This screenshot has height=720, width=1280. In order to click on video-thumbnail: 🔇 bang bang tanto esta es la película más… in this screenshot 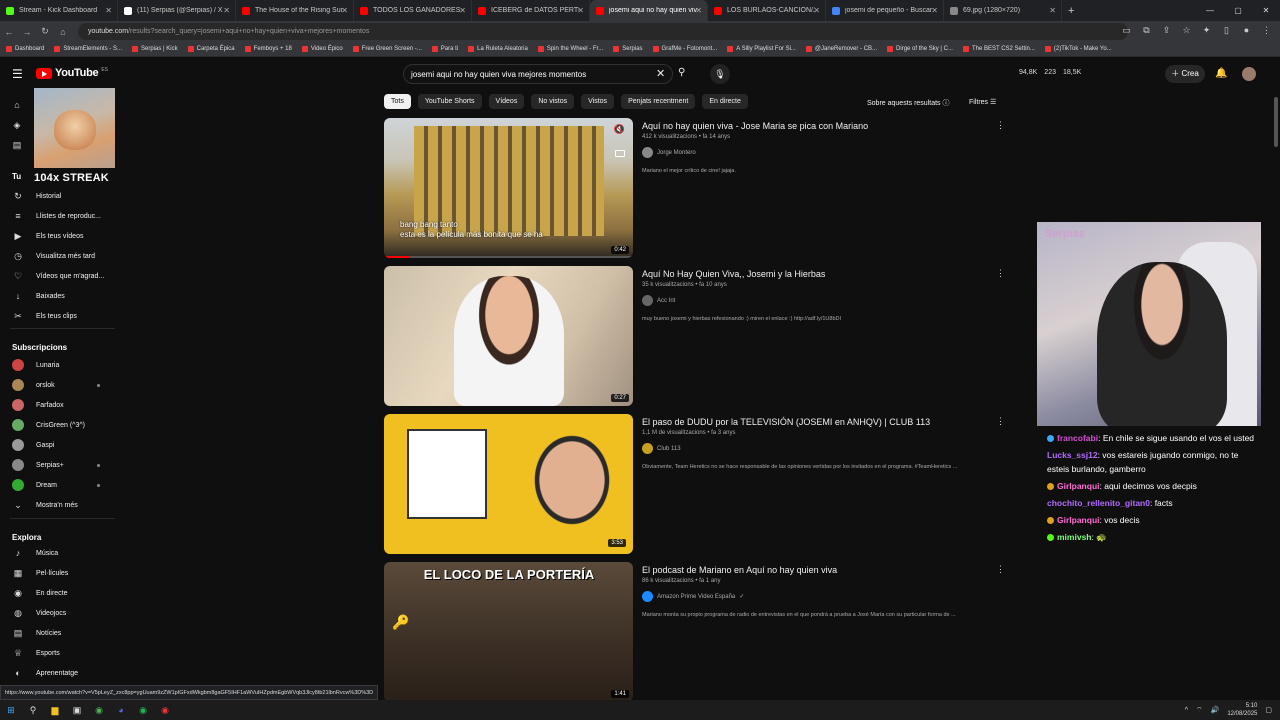, I will do `click(508, 188)`.